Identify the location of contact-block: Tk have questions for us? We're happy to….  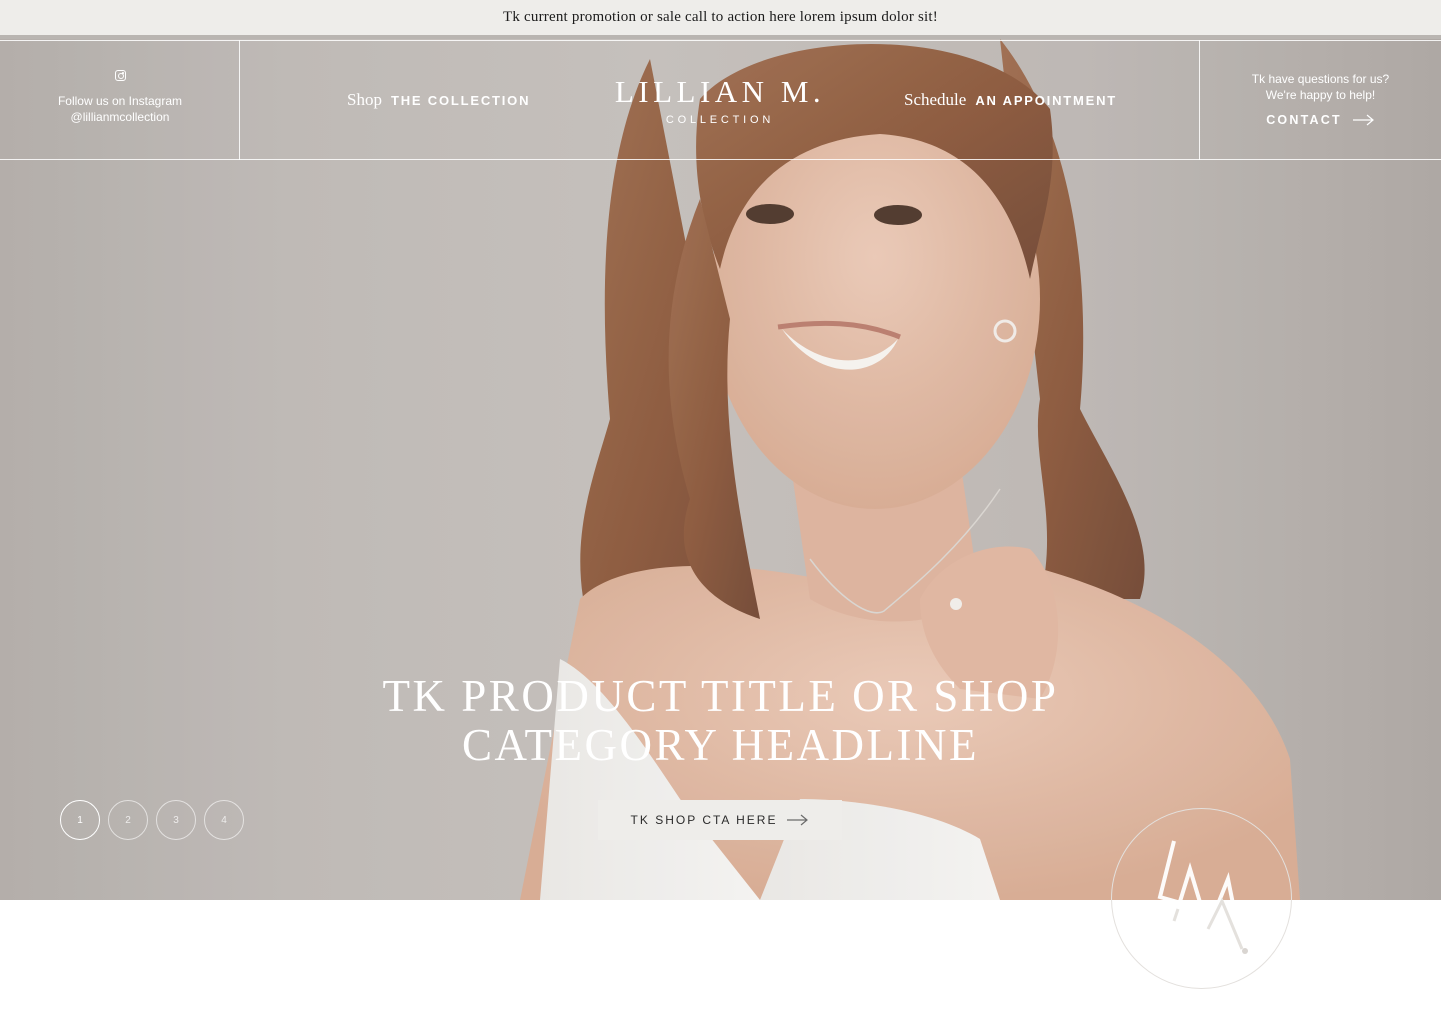
(1320, 100).